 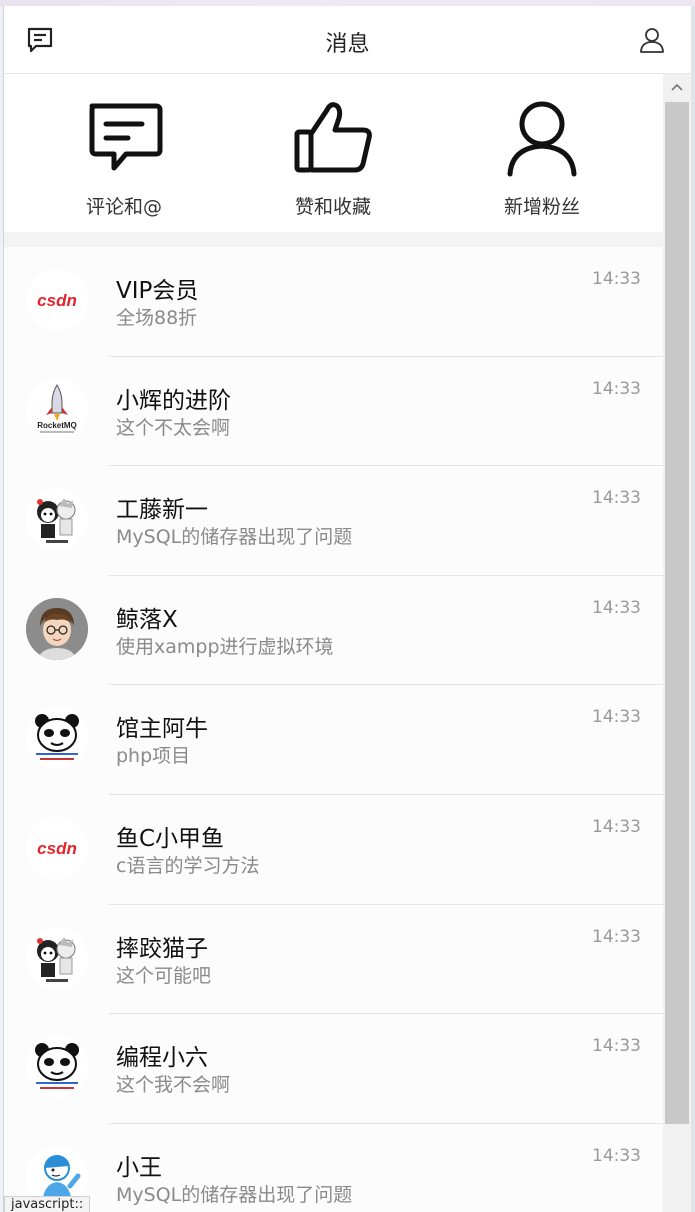 What do you see at coordinates (147, 619) in the screenshot?
I see `conversation-name: 鲸落X` at bounding box center [147, 619].